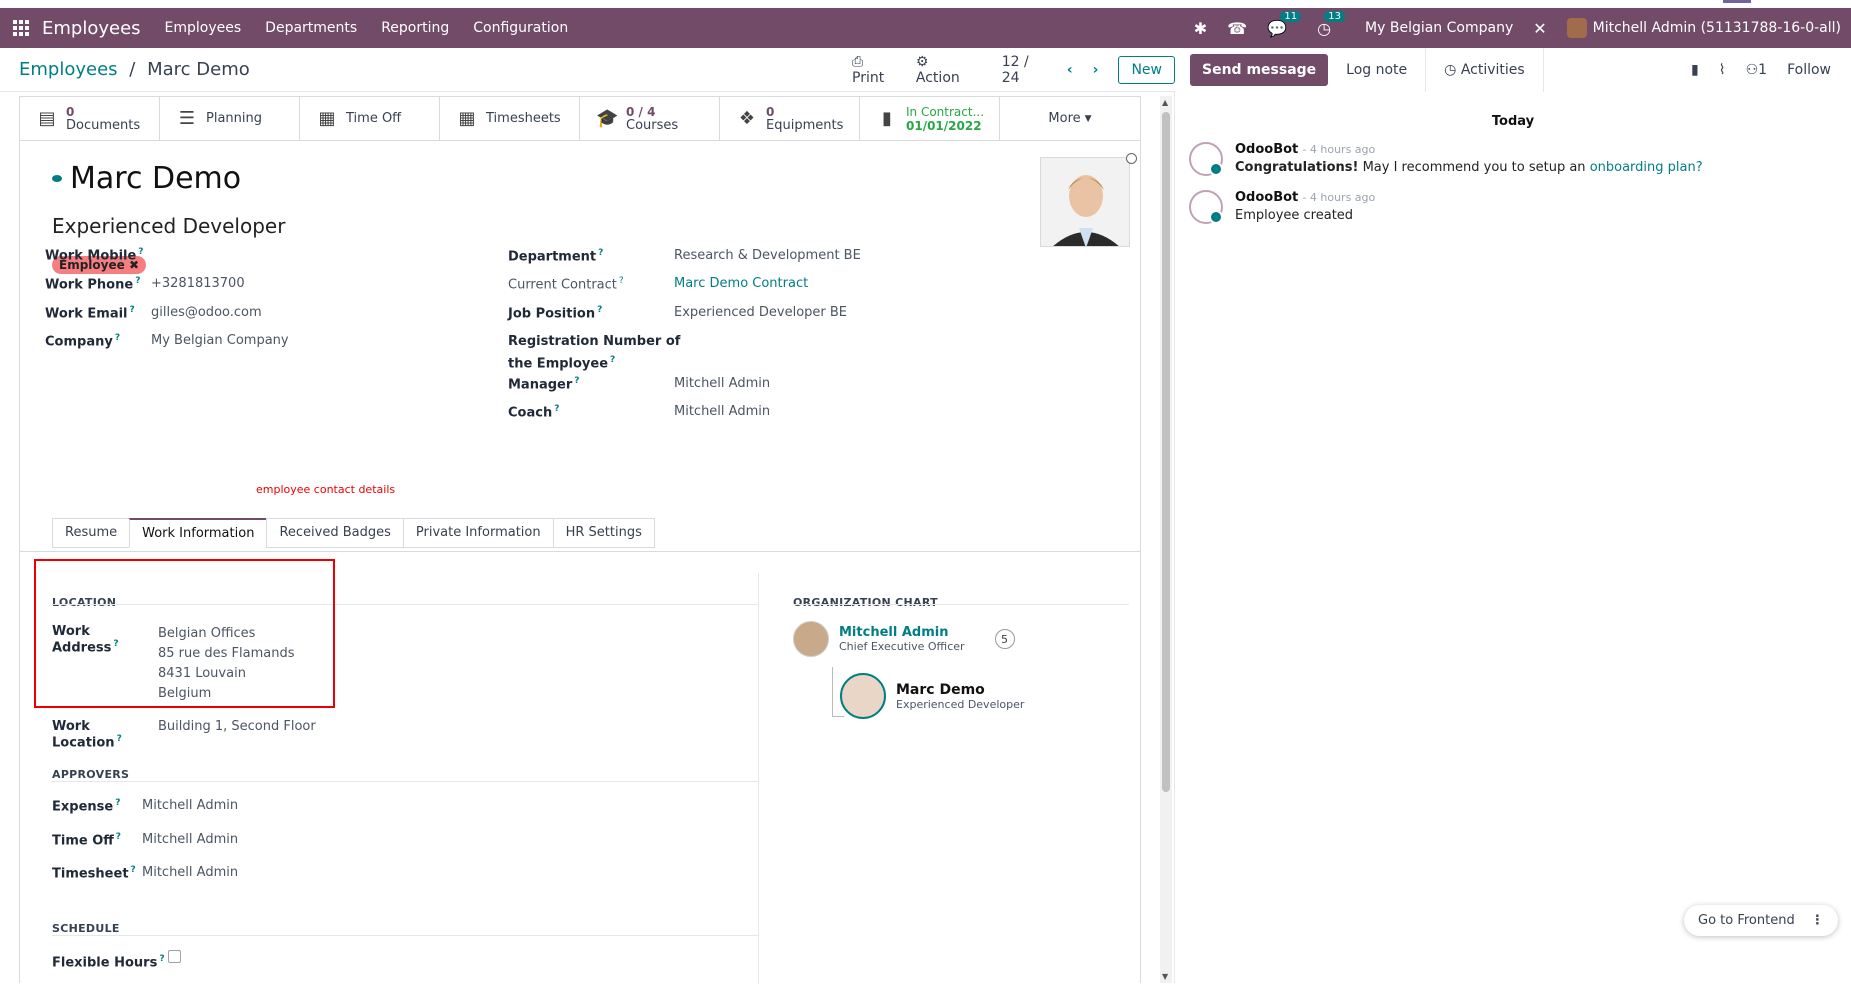 Image resolution: width=1851 pixels, height=984 pixels. What do you see at coordinates (1165, 976) in the screenshot?
I see `scroll-down-icon: ▼` at bounding box center [1165, 976].